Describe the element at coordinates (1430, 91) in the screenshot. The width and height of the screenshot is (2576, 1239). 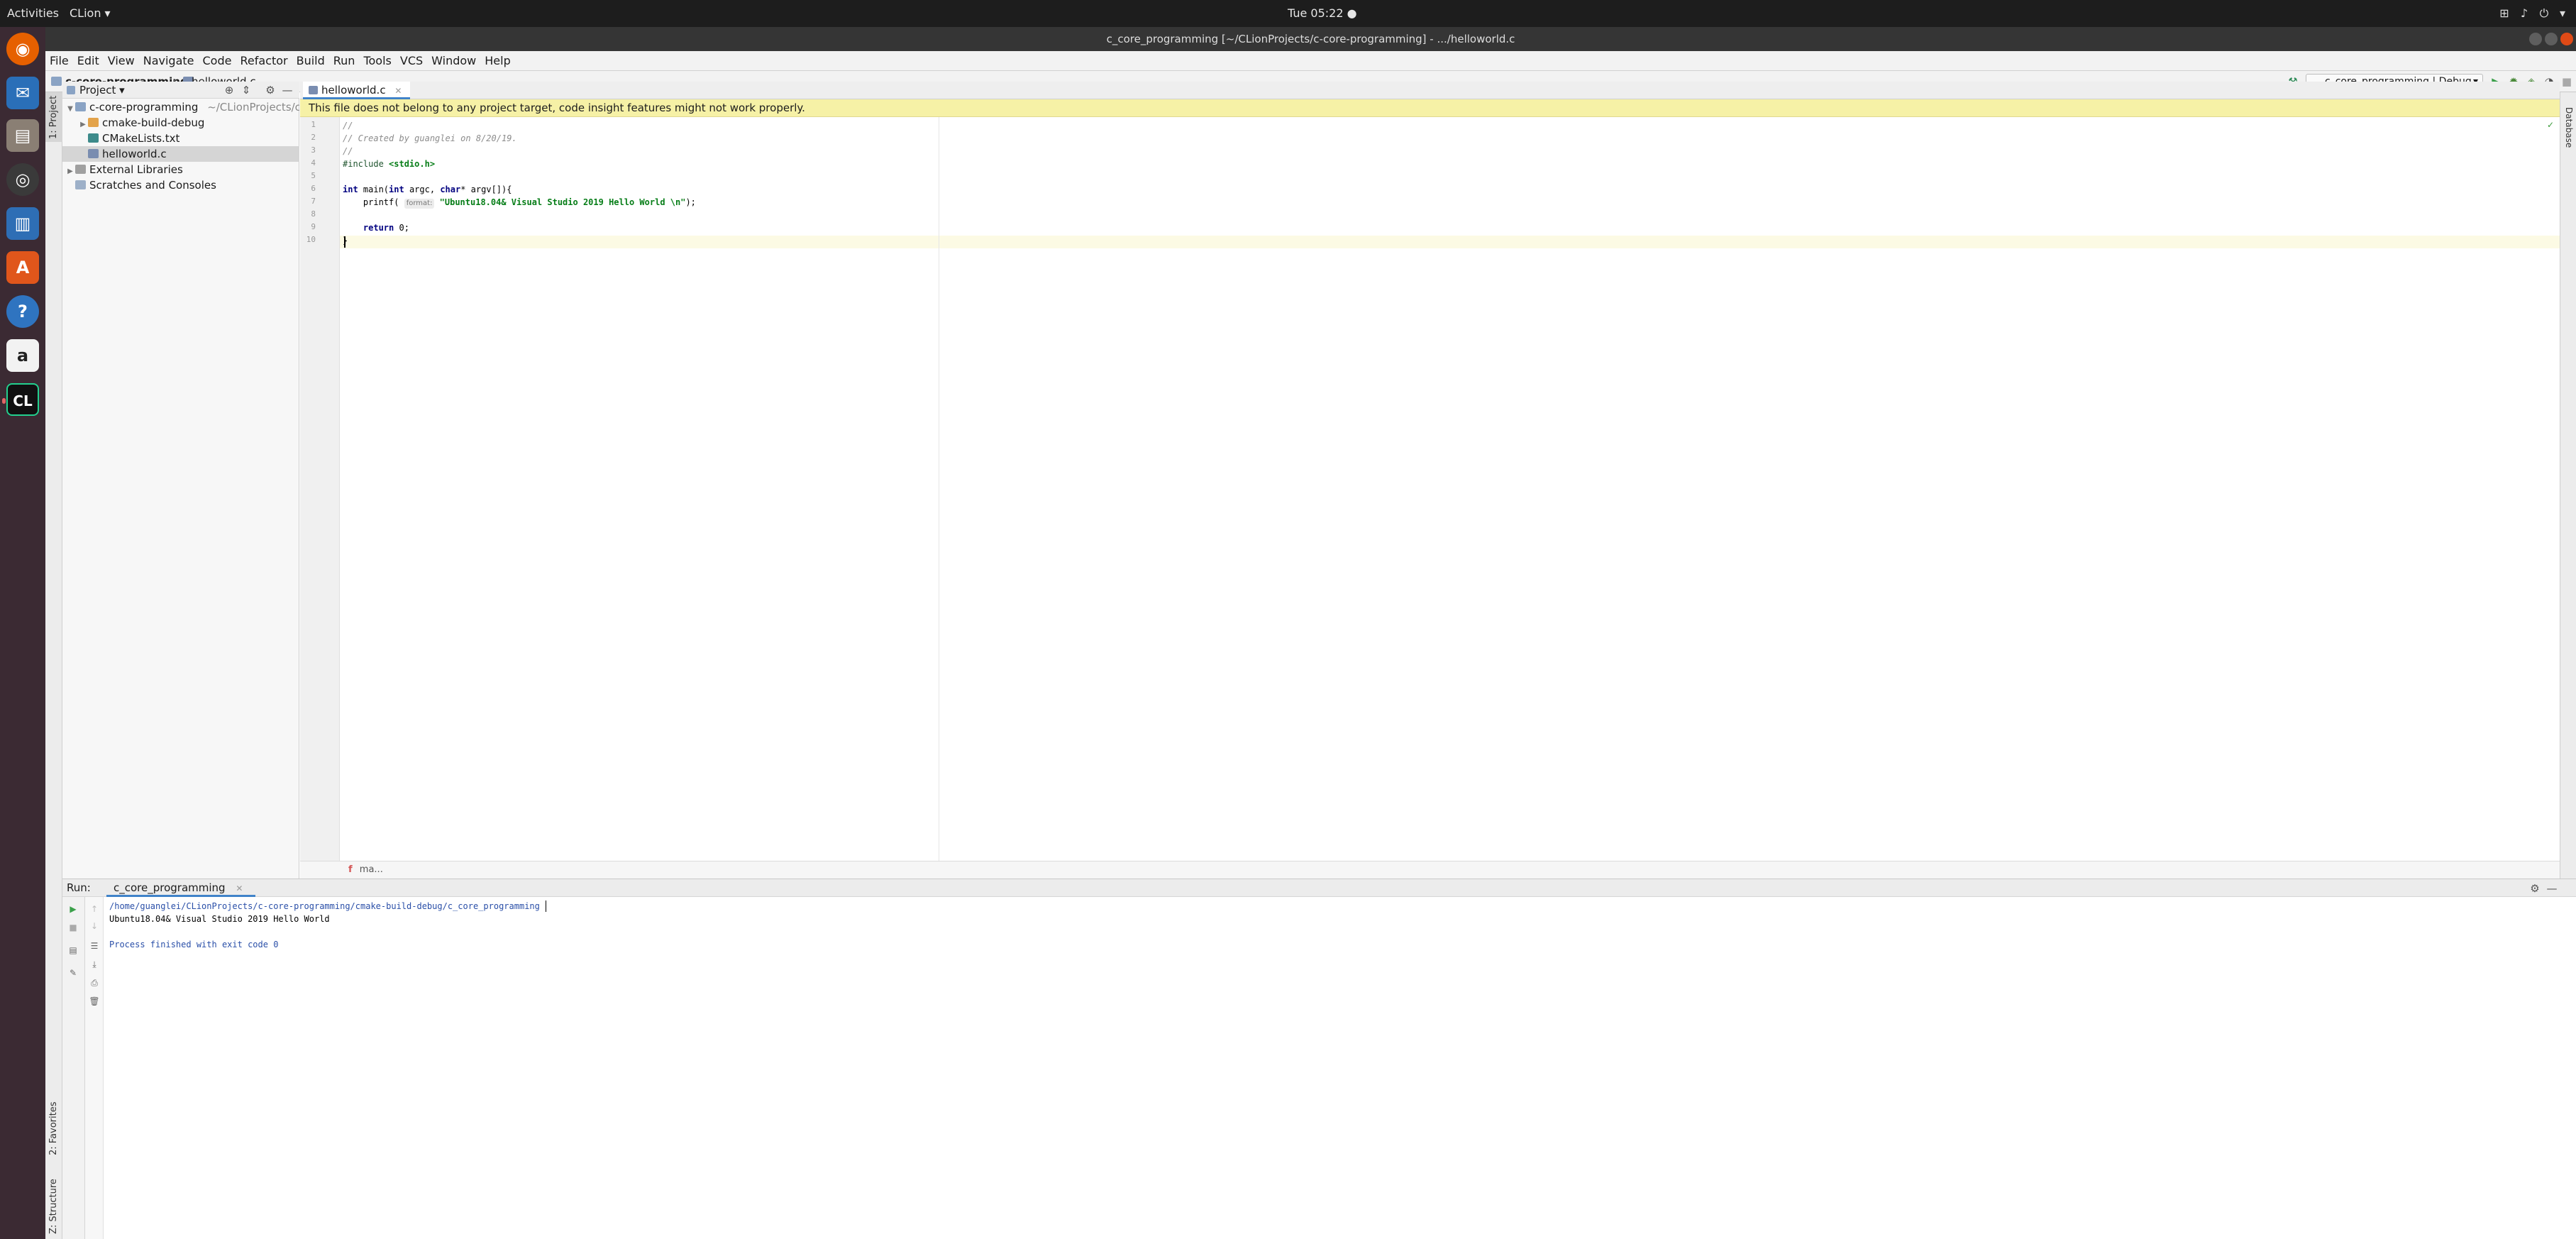
I see `editor-tab-bar: helloworld.c ✕` at that location.